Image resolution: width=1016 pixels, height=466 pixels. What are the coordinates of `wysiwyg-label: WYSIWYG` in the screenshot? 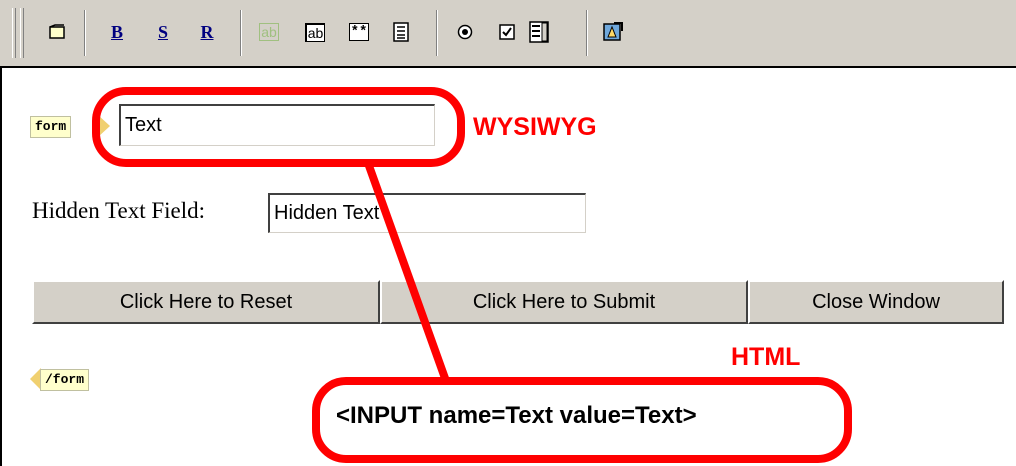 It's located at (535, 127).